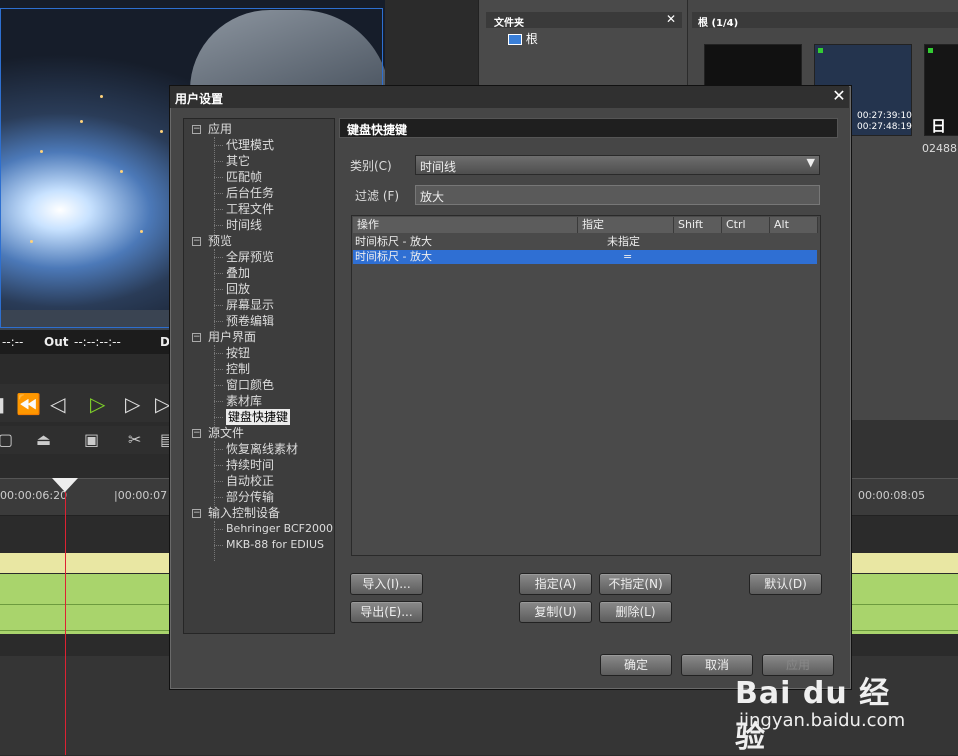  What do you see at coordinates (636, 665) in the screenshot?
I see `ok-button: 确定` at bounding box center [636, 665].